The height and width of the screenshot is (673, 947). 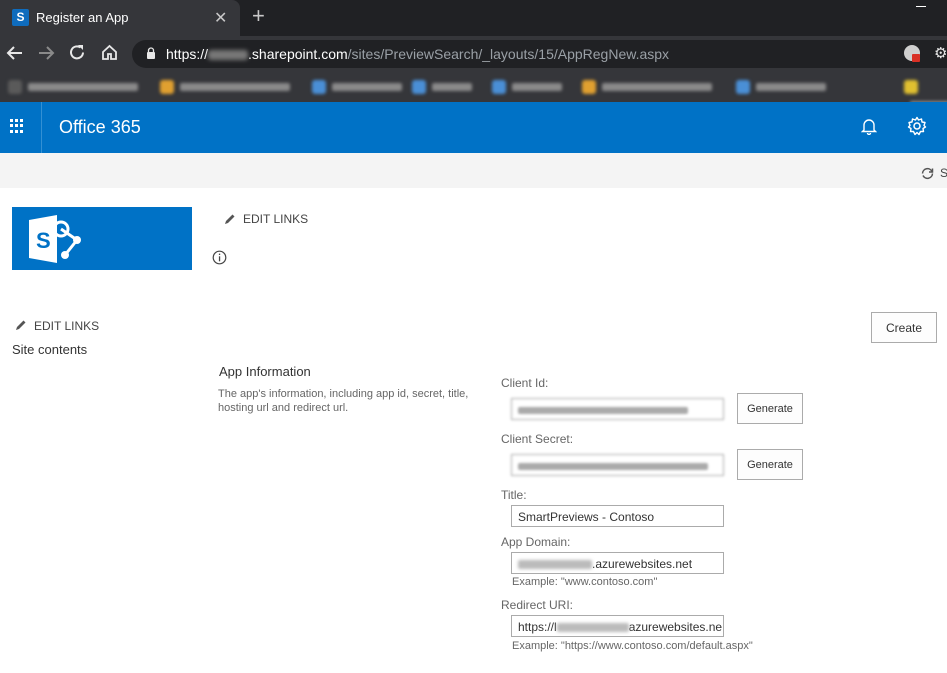 I want to click on gear-icon, so click(x=917, y=126).